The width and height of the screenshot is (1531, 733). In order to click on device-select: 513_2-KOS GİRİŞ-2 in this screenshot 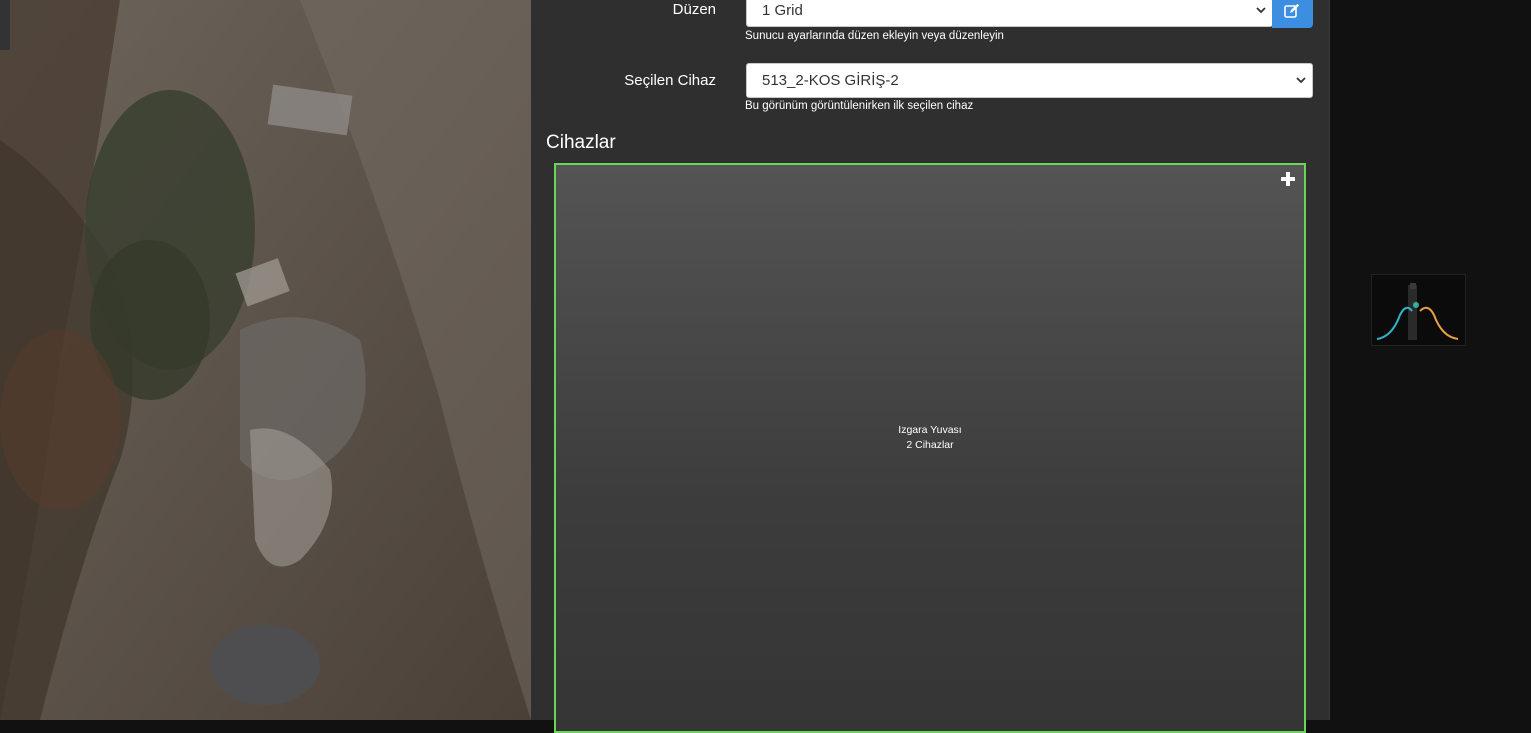, I will do `click(1029, 80)`.